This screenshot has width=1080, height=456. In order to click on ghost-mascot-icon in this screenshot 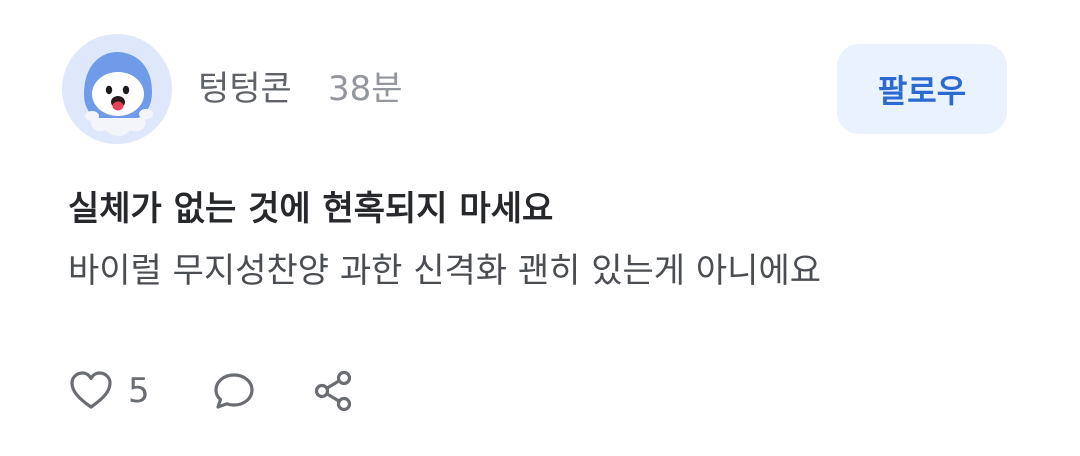, I will do `click(117, 89)`.